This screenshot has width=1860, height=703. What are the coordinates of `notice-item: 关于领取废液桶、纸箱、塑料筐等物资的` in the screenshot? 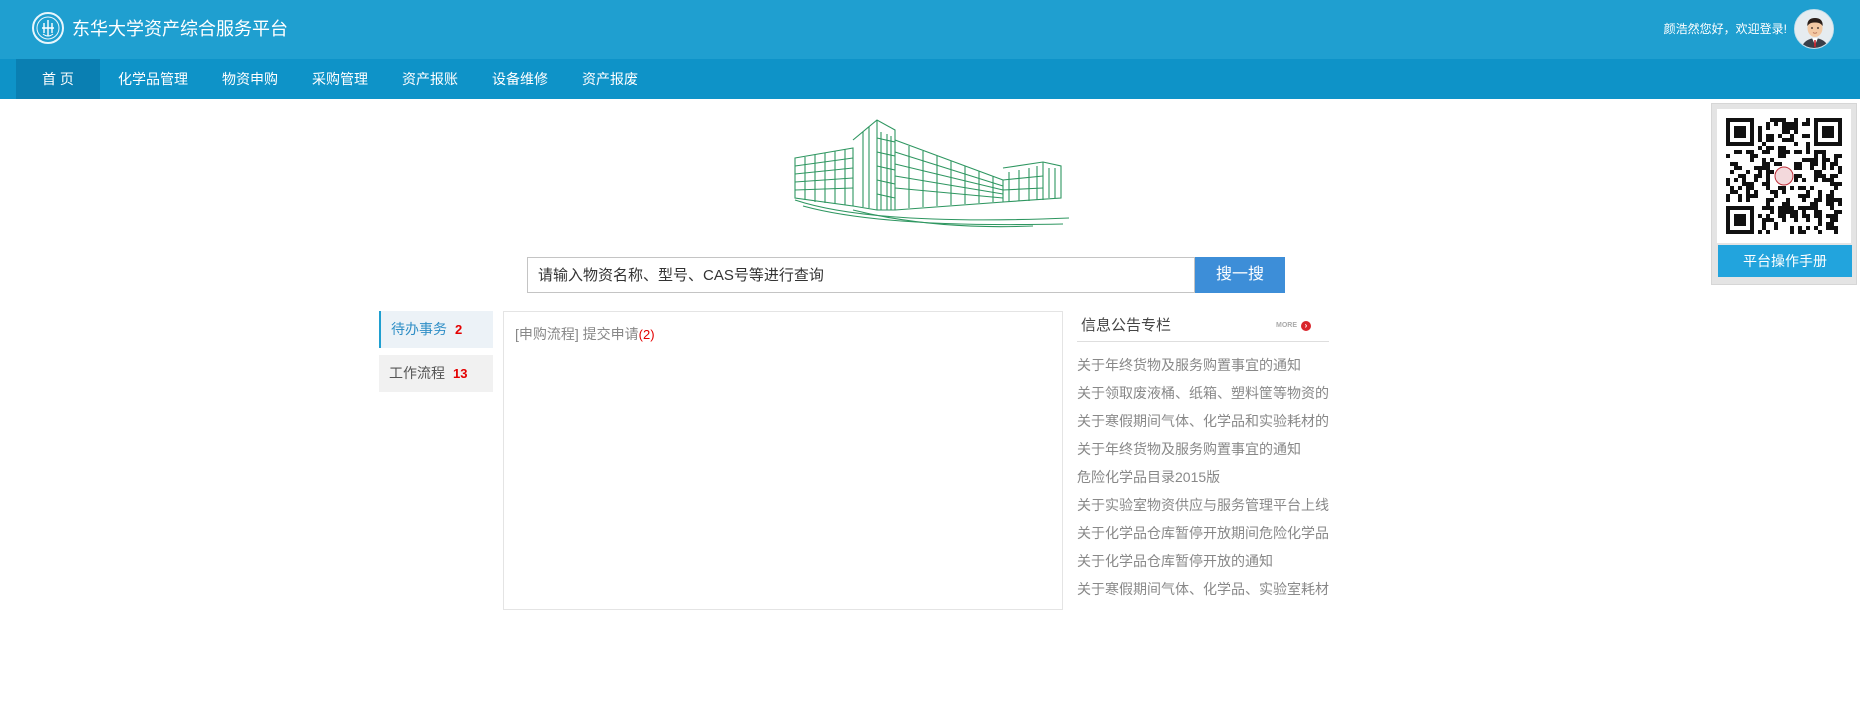 It's located at (1203, 397).